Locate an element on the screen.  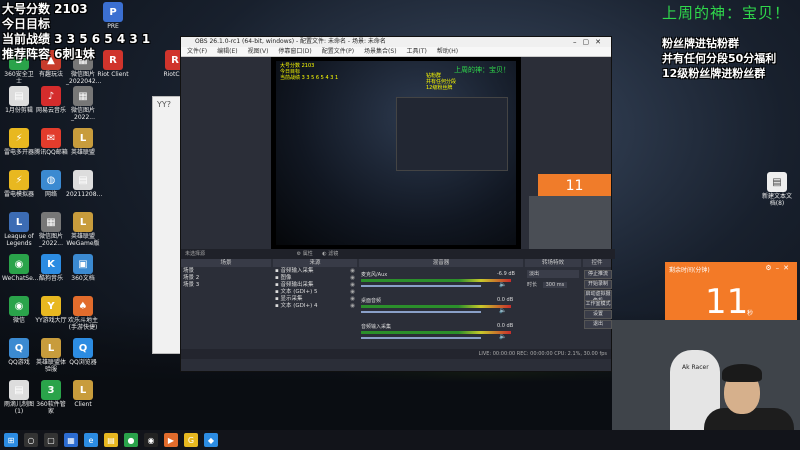
window-controls: –▢✕ is located at coordinates (590, 42).